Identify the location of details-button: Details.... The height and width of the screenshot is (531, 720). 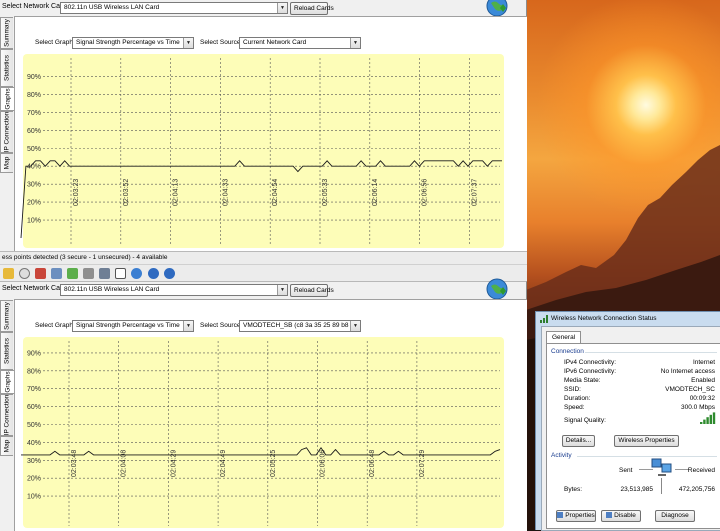
(578, 441).